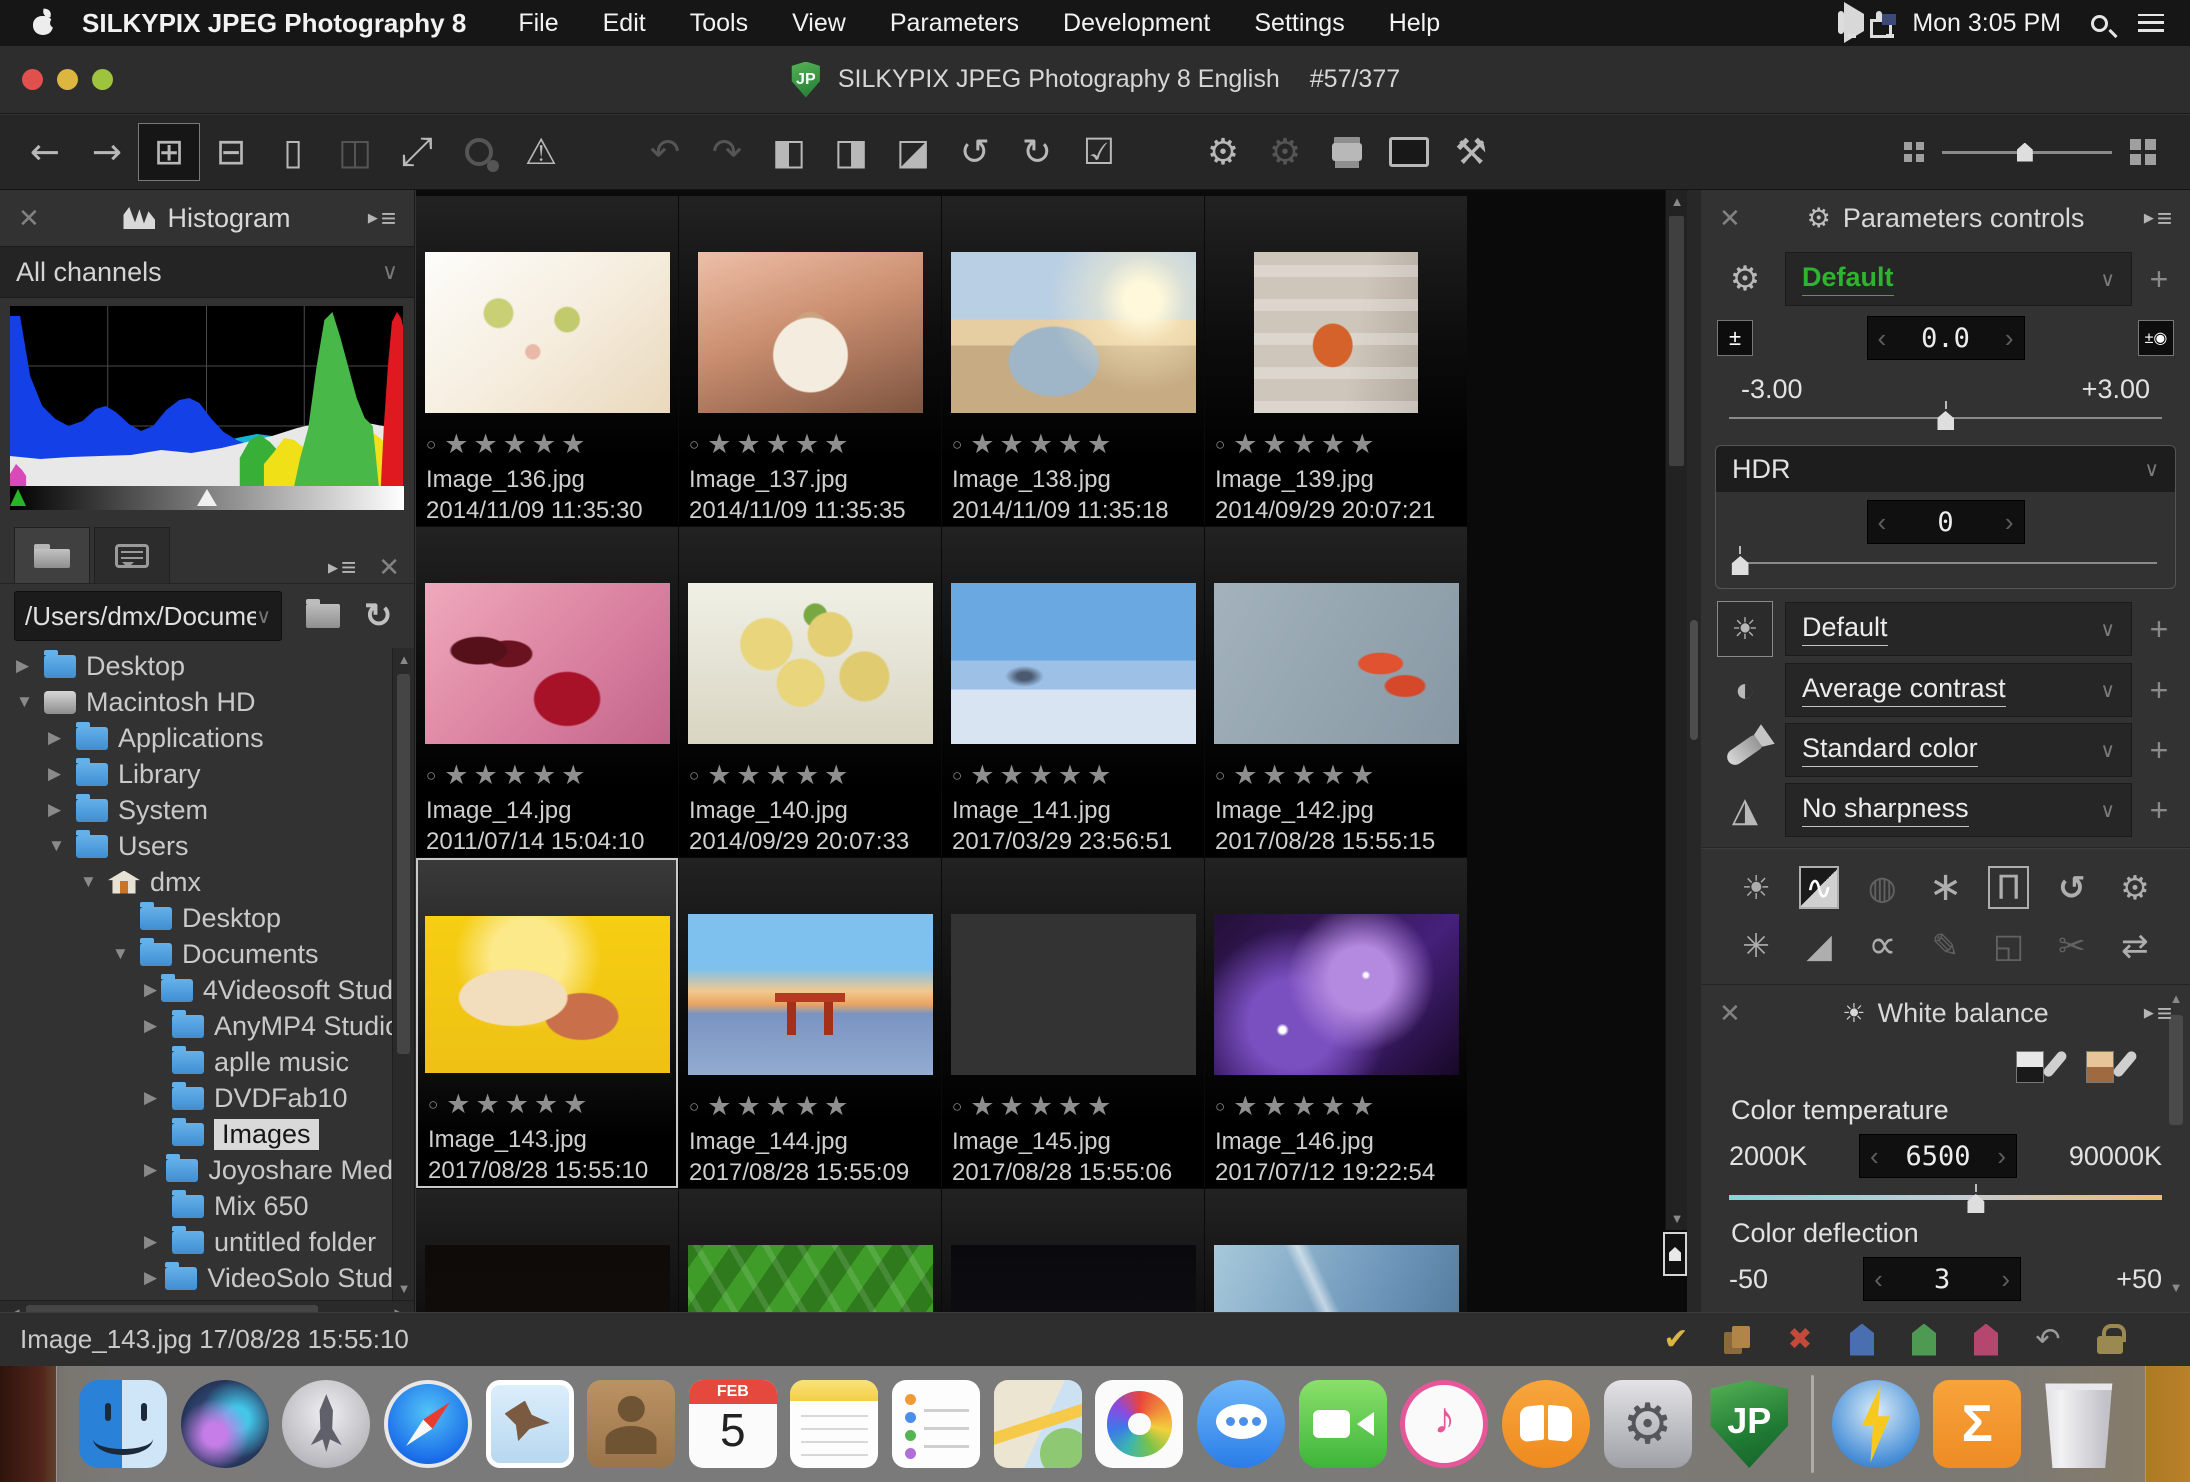 The width and height of the screenshot is (2190, 1482). What do you see at coordinates (378, 616) in the screenshot?
I see `refresh-icon: ↻` at bounding box center [378, 616].